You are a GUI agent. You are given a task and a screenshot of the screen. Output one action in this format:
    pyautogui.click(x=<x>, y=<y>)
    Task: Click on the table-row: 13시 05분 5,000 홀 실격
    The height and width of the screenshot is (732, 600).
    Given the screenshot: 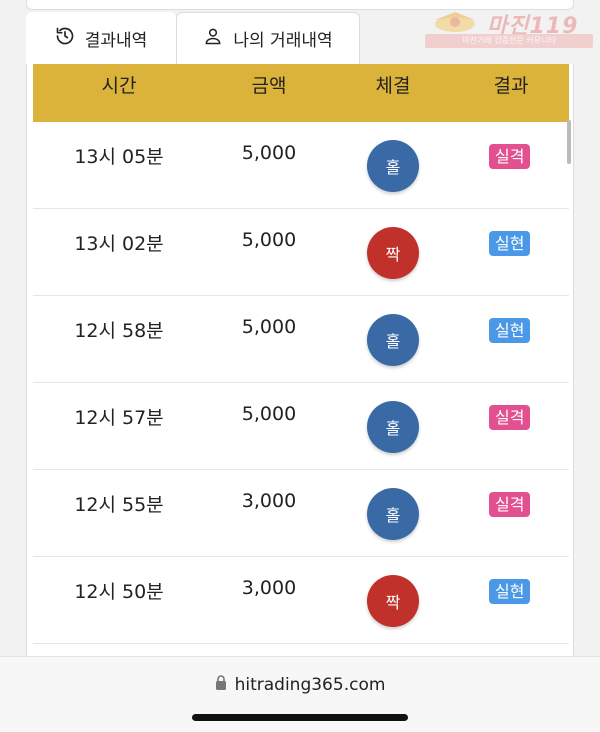 What is the action you would take?
    pyautogui.click(x=301, y=165)
    